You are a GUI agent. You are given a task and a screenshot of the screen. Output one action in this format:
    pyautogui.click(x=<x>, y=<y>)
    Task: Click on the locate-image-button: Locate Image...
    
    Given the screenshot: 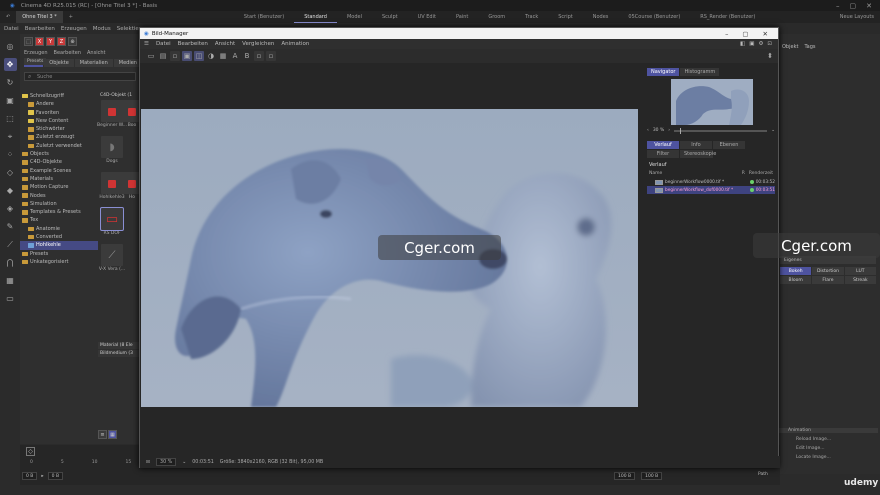 What is the action you would take?
    pyautogui.click(x=828, y=457)
    